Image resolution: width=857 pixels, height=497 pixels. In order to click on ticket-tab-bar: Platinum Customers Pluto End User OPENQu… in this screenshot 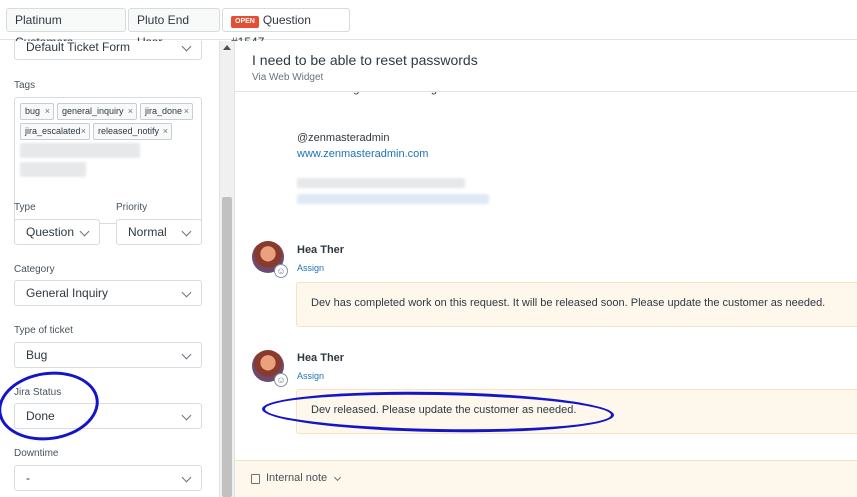, I will do `click(428, 24)`.